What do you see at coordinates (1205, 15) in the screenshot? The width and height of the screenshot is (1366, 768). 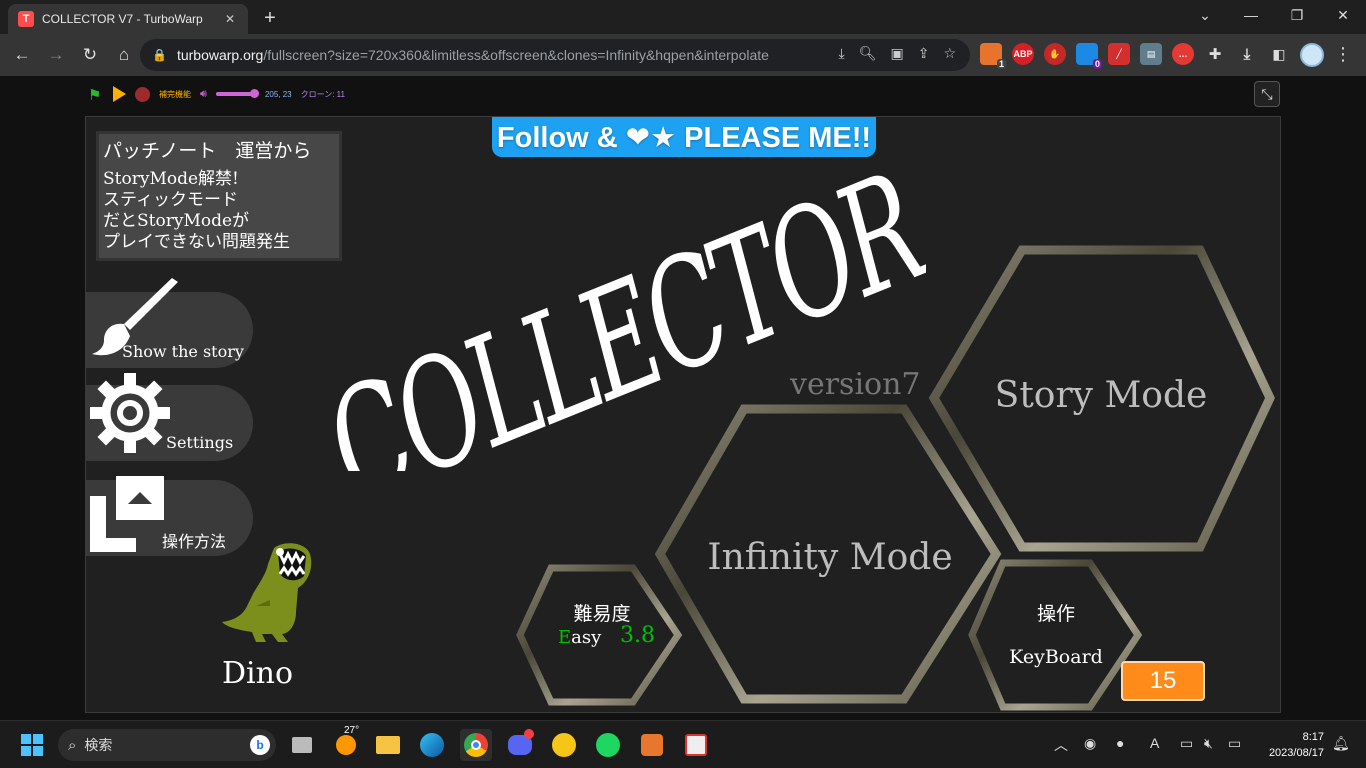 I see `tab-search-chevron-icon: ⌄` at bounding box center [1205, 15].